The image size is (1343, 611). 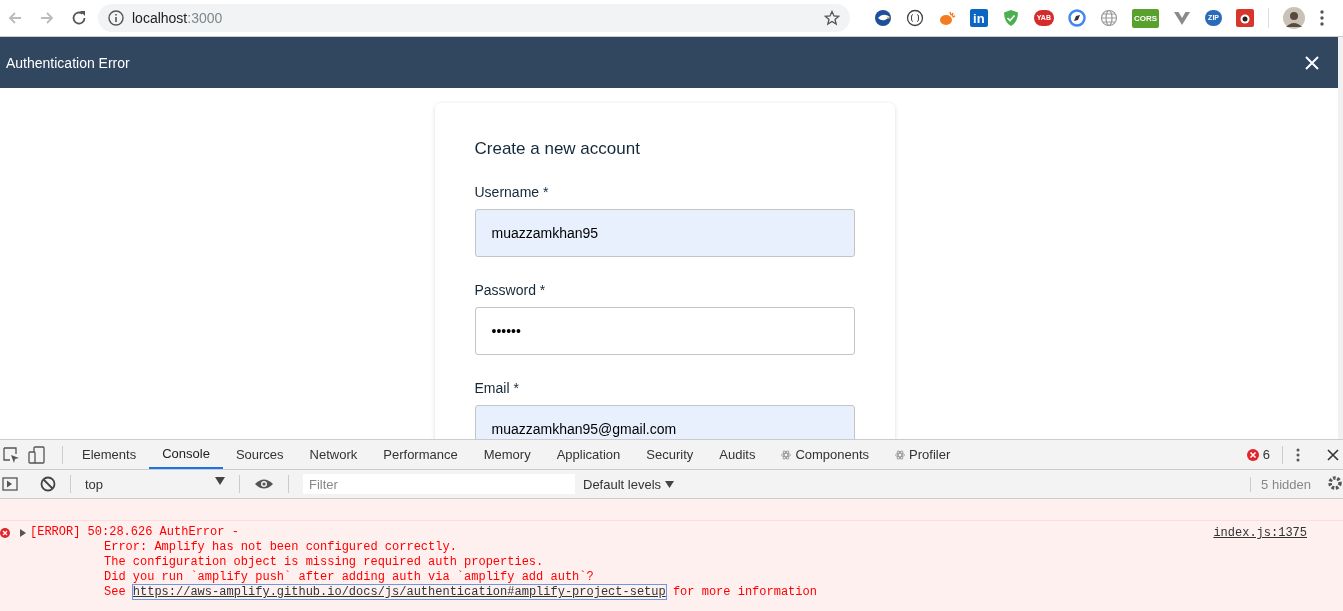 I want to click on globe-icon, so click(x=1109, y=18).